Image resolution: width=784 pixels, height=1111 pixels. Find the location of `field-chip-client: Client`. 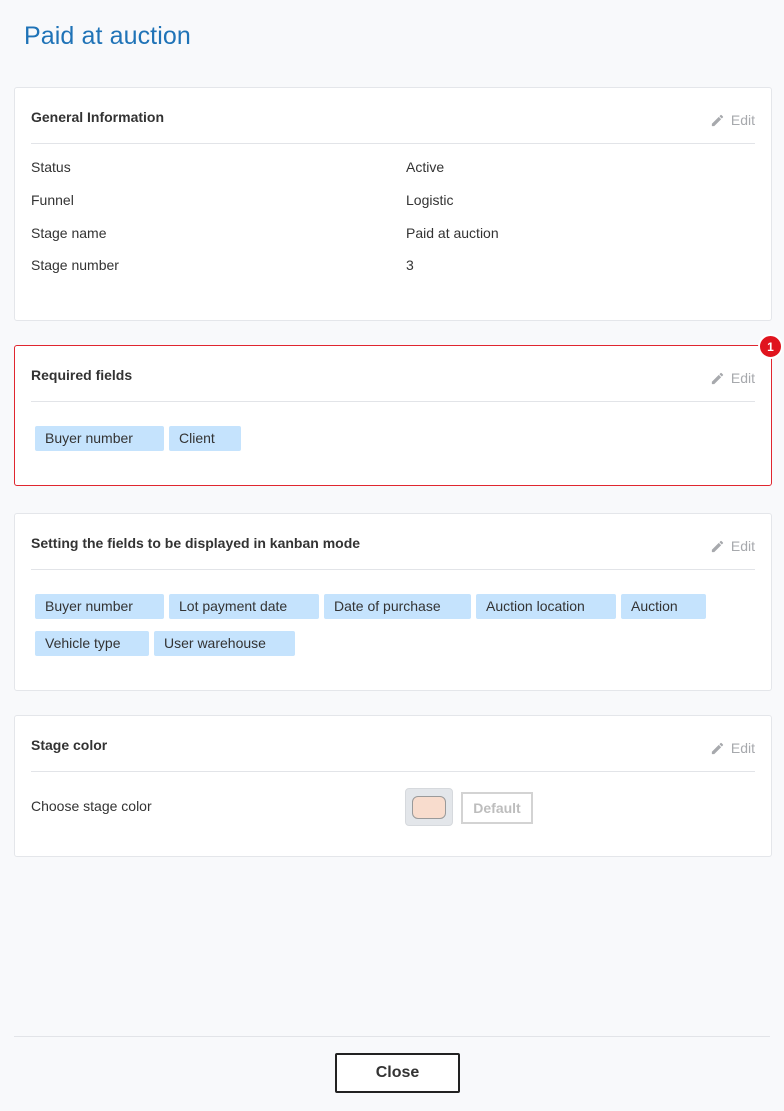

field-chip-client: Client is located at coordinates (205, 438).